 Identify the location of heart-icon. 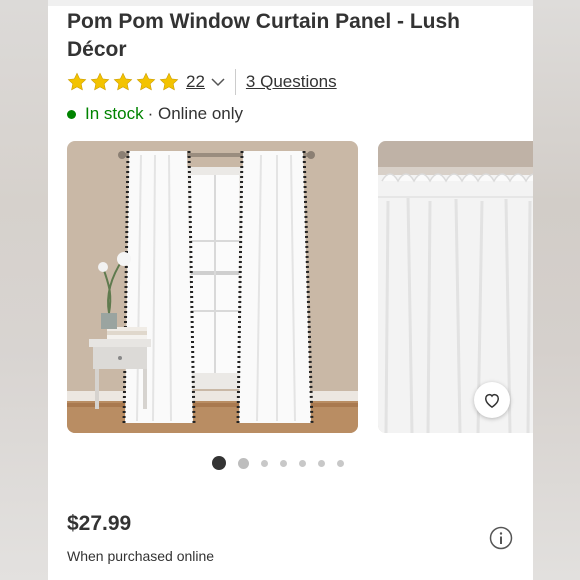
(492, 400).